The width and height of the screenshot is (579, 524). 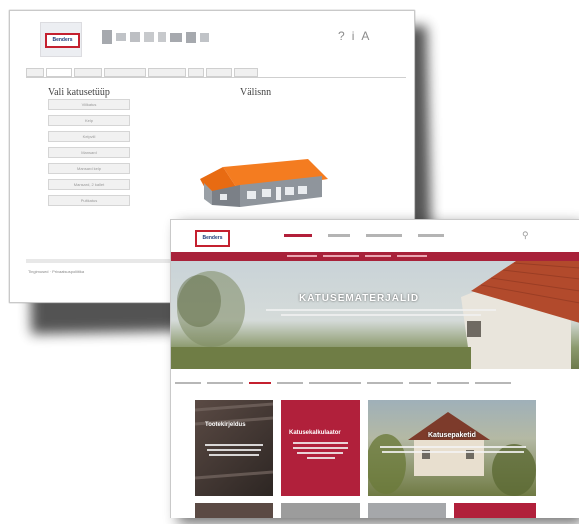 I want to click on roof-option: Mansard, 2 kallet, so click(x=89, y=184).